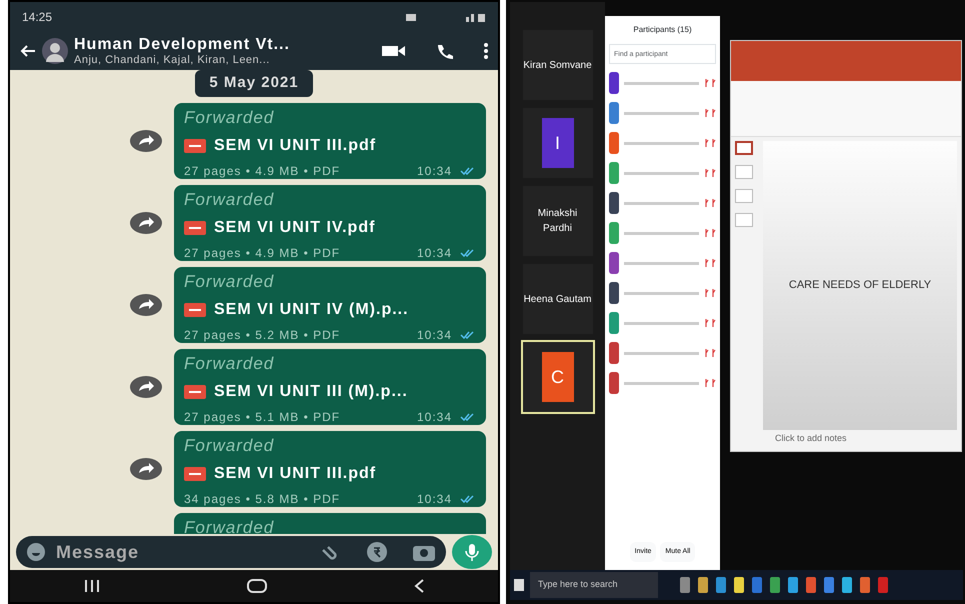  What do you see at coordinates (295, 228) in the screenshot?
I see `file-name: SEM VI UNIT IV.pdf` at bounding box center [295, 228].